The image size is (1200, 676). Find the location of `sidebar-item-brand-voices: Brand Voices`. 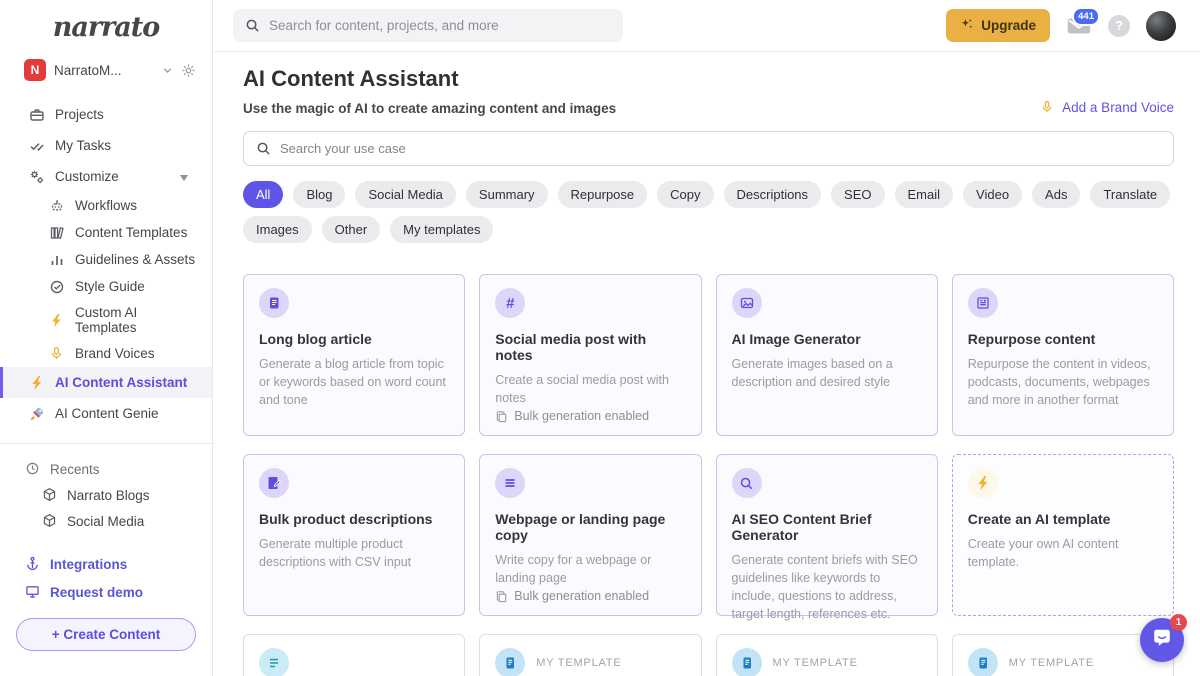

sidebar-item-brand-voices: Brand Voices is located at coordinates (106, 353).